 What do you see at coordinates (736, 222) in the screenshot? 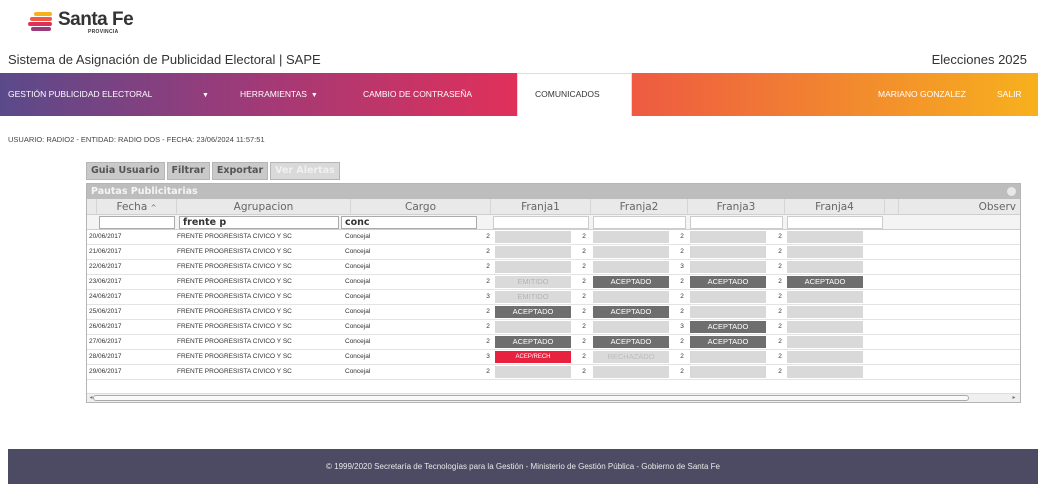
I see `filter-franja3-input` at bounding box center [736, 222].